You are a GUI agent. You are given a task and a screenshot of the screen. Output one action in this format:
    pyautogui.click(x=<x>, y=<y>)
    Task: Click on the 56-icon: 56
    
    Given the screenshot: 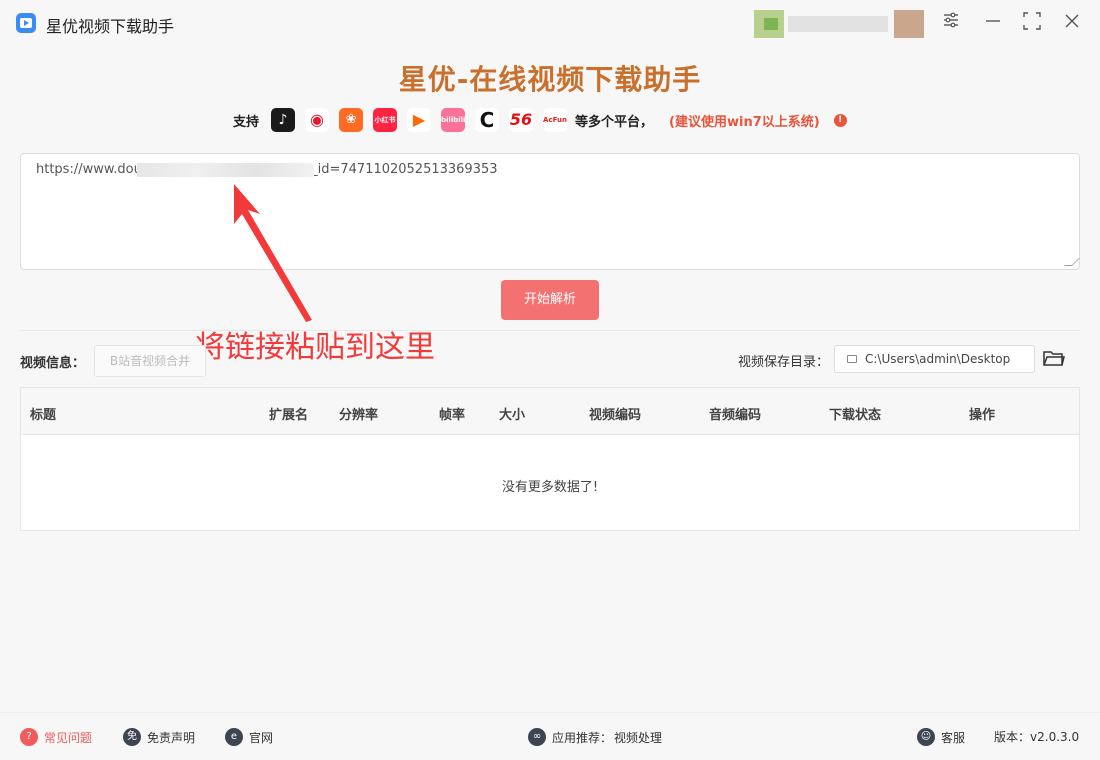 What is the action you would take?
    pyautogui.click(x=521, y=120)
    